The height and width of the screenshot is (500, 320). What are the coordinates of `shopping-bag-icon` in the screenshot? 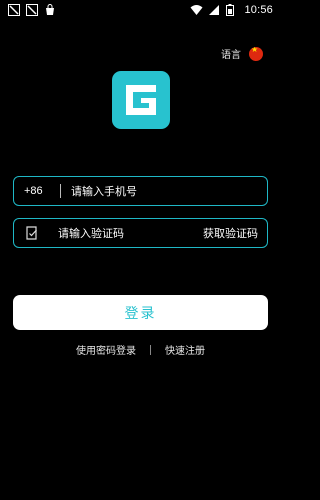 It's located at (50, 10).